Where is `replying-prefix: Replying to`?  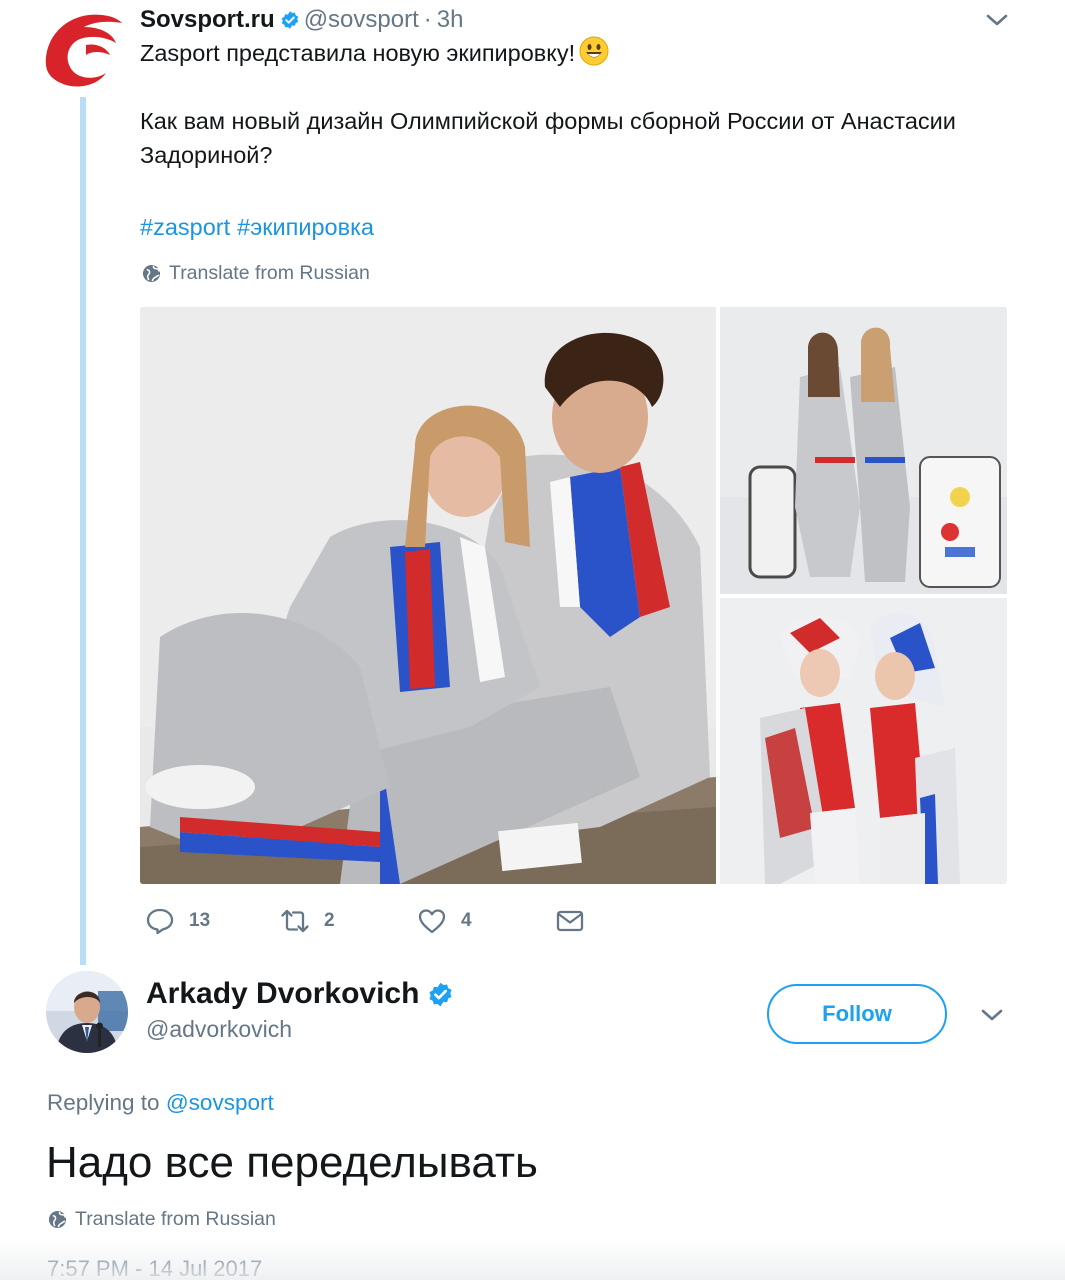
replying-prefix: Replying to is located at coordinates (103, 1102).